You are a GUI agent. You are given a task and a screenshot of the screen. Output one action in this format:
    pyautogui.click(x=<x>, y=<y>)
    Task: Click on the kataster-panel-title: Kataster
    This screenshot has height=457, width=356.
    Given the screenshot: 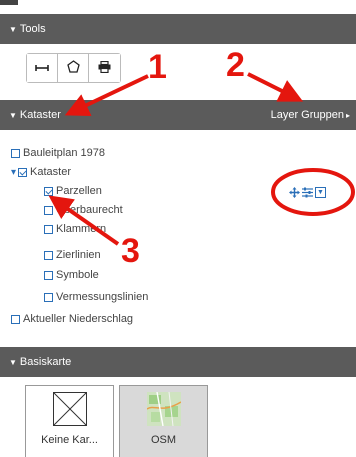 What is the action you would take?
    pyautogui.click(x=40, y=115)
    